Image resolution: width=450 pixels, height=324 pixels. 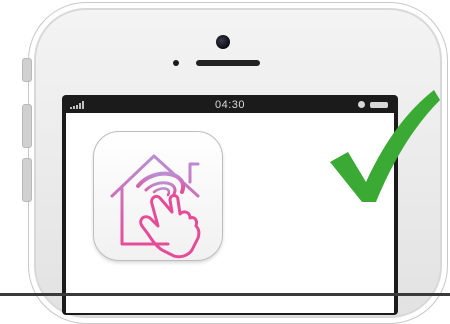 I want to click on app-icon, so click(x=158, y=196).